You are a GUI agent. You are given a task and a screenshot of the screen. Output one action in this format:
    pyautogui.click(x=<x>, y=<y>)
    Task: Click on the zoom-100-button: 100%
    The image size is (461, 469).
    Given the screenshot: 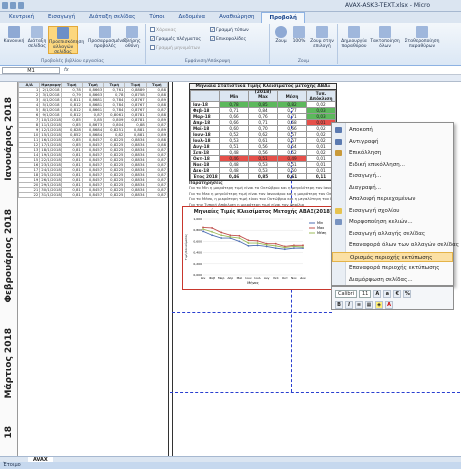 What is the action you would take?
    pyautogui.click(x=299, y=35)
    